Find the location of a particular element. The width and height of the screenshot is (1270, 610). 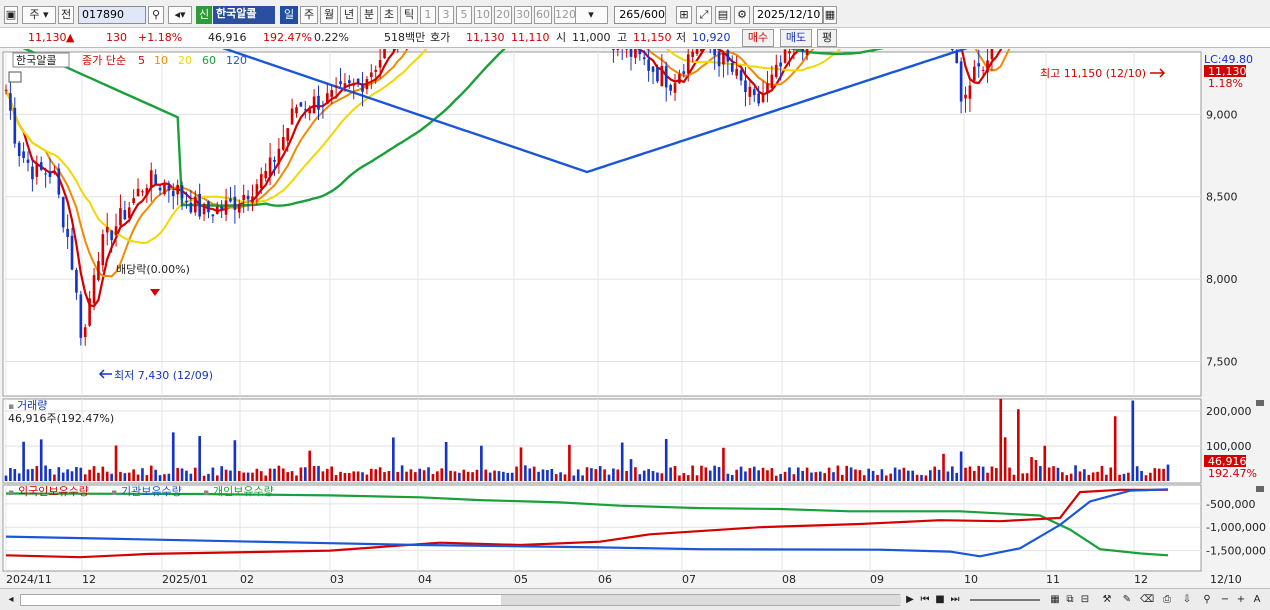

draw-icon: ⤢ is located at coordinates (704, 15).